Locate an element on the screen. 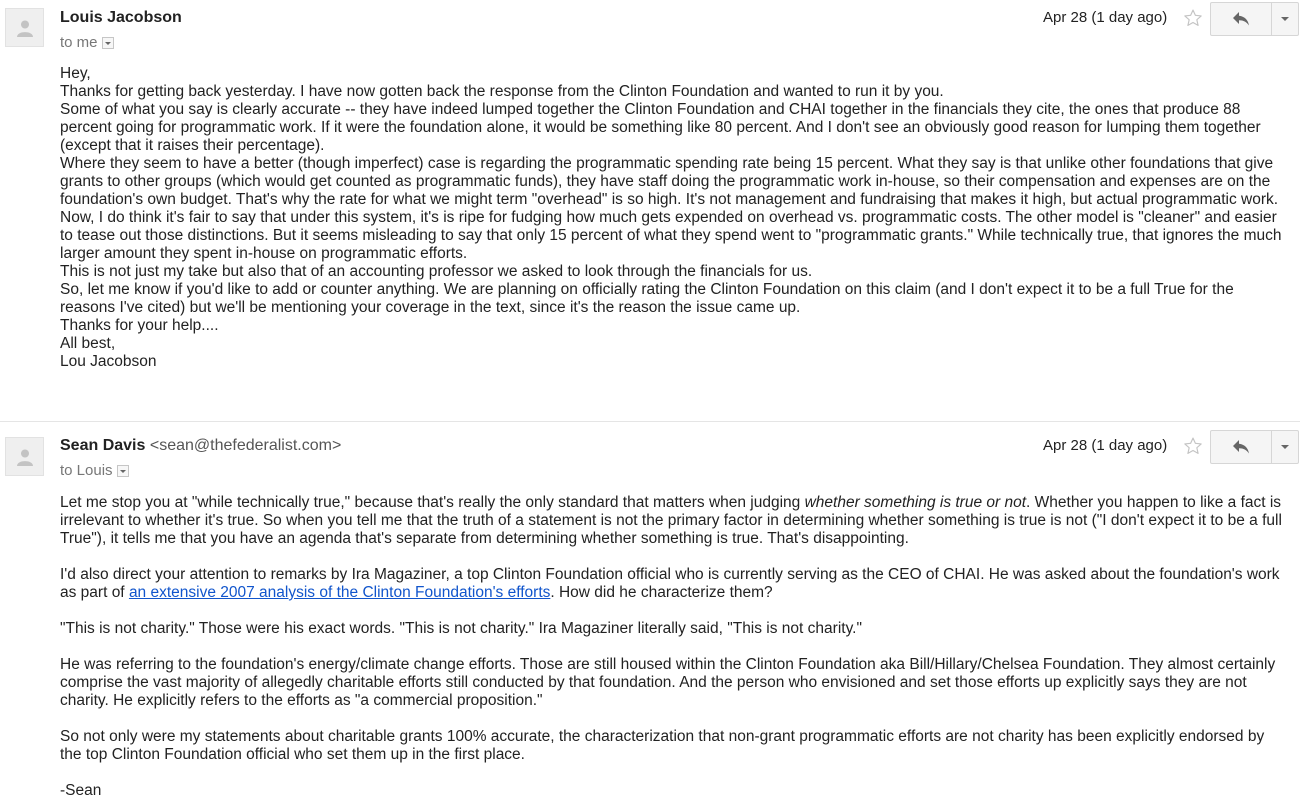 The height and width of the screenshot is (803, 1304). sender: Louis Jacobson is located at coordinates (121, 18).